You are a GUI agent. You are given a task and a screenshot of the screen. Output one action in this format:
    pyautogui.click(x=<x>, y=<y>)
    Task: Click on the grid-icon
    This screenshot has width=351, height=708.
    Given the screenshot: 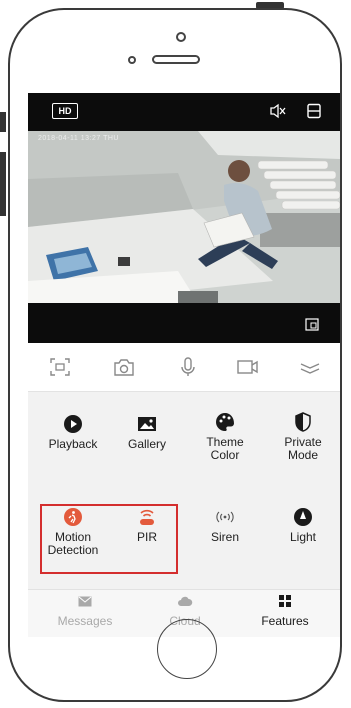 What is the action you would take?
    pyautogui.click(x=285, y=601)
    